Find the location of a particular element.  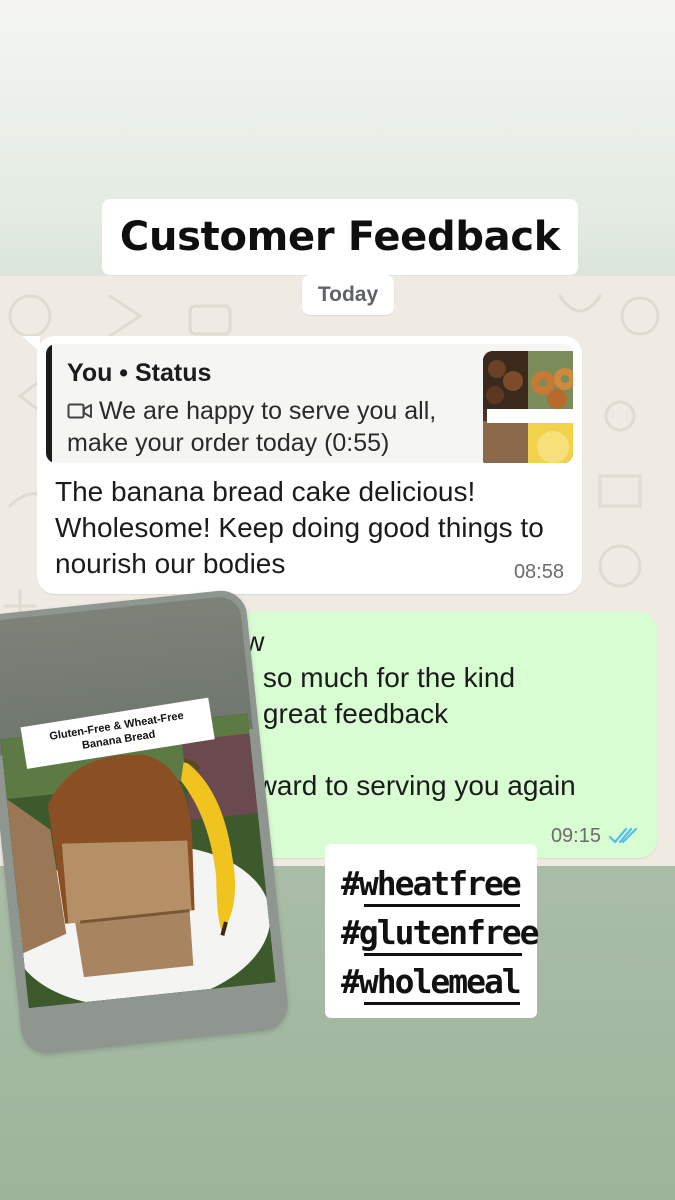

outgoing-text-line2: ou so much for the kind is located at coordinates (370, 677).